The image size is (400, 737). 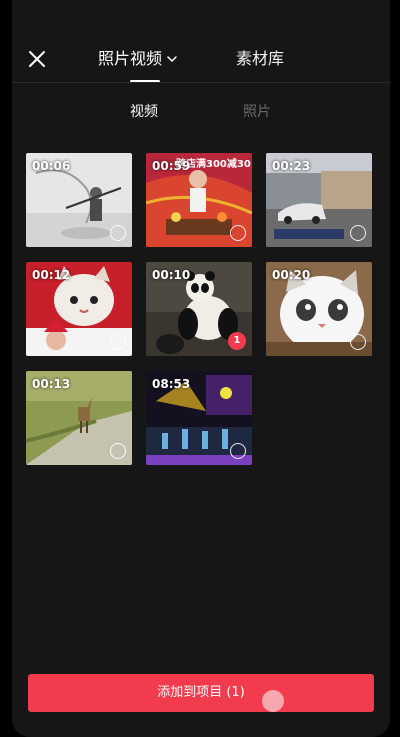 I want to click on video-thumbnail: 00:13, so click(x=79, y=418).